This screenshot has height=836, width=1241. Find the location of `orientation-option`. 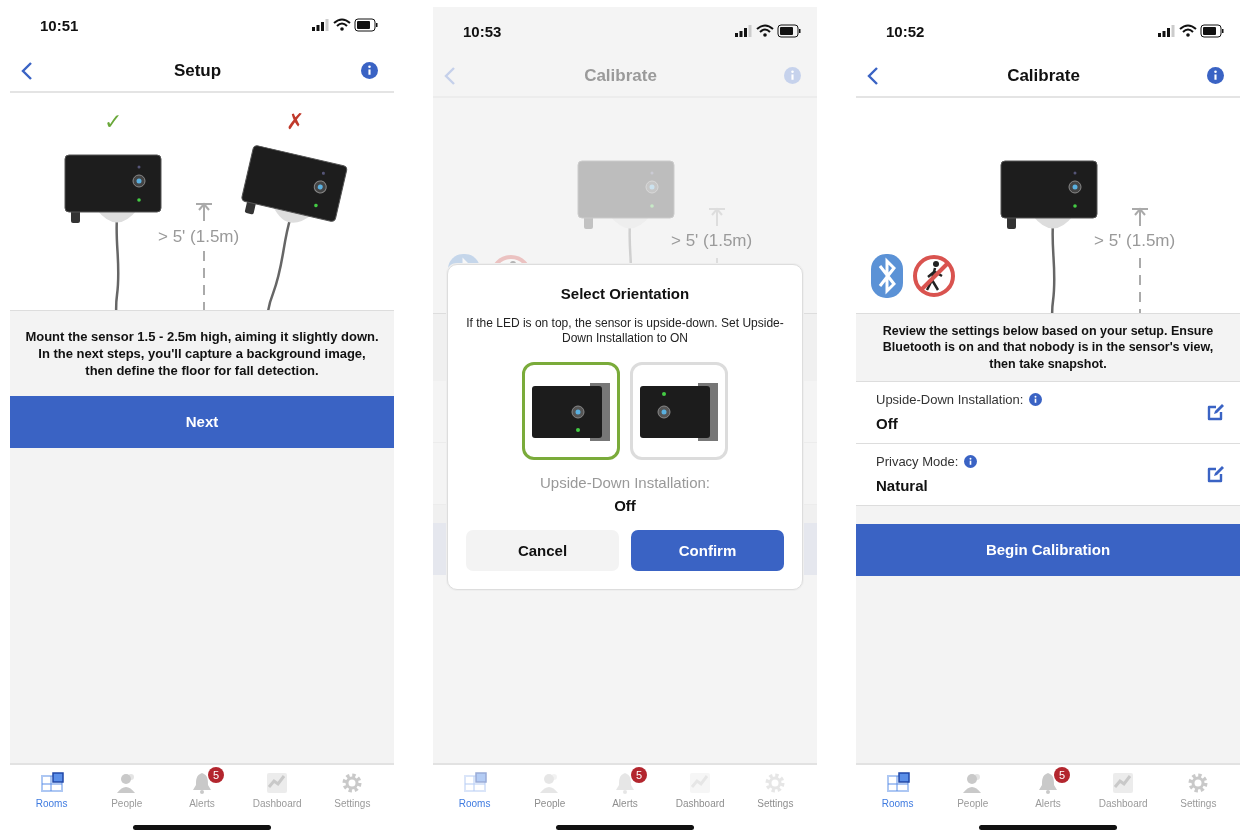

orientation-option is located at coordinates (571, 411).